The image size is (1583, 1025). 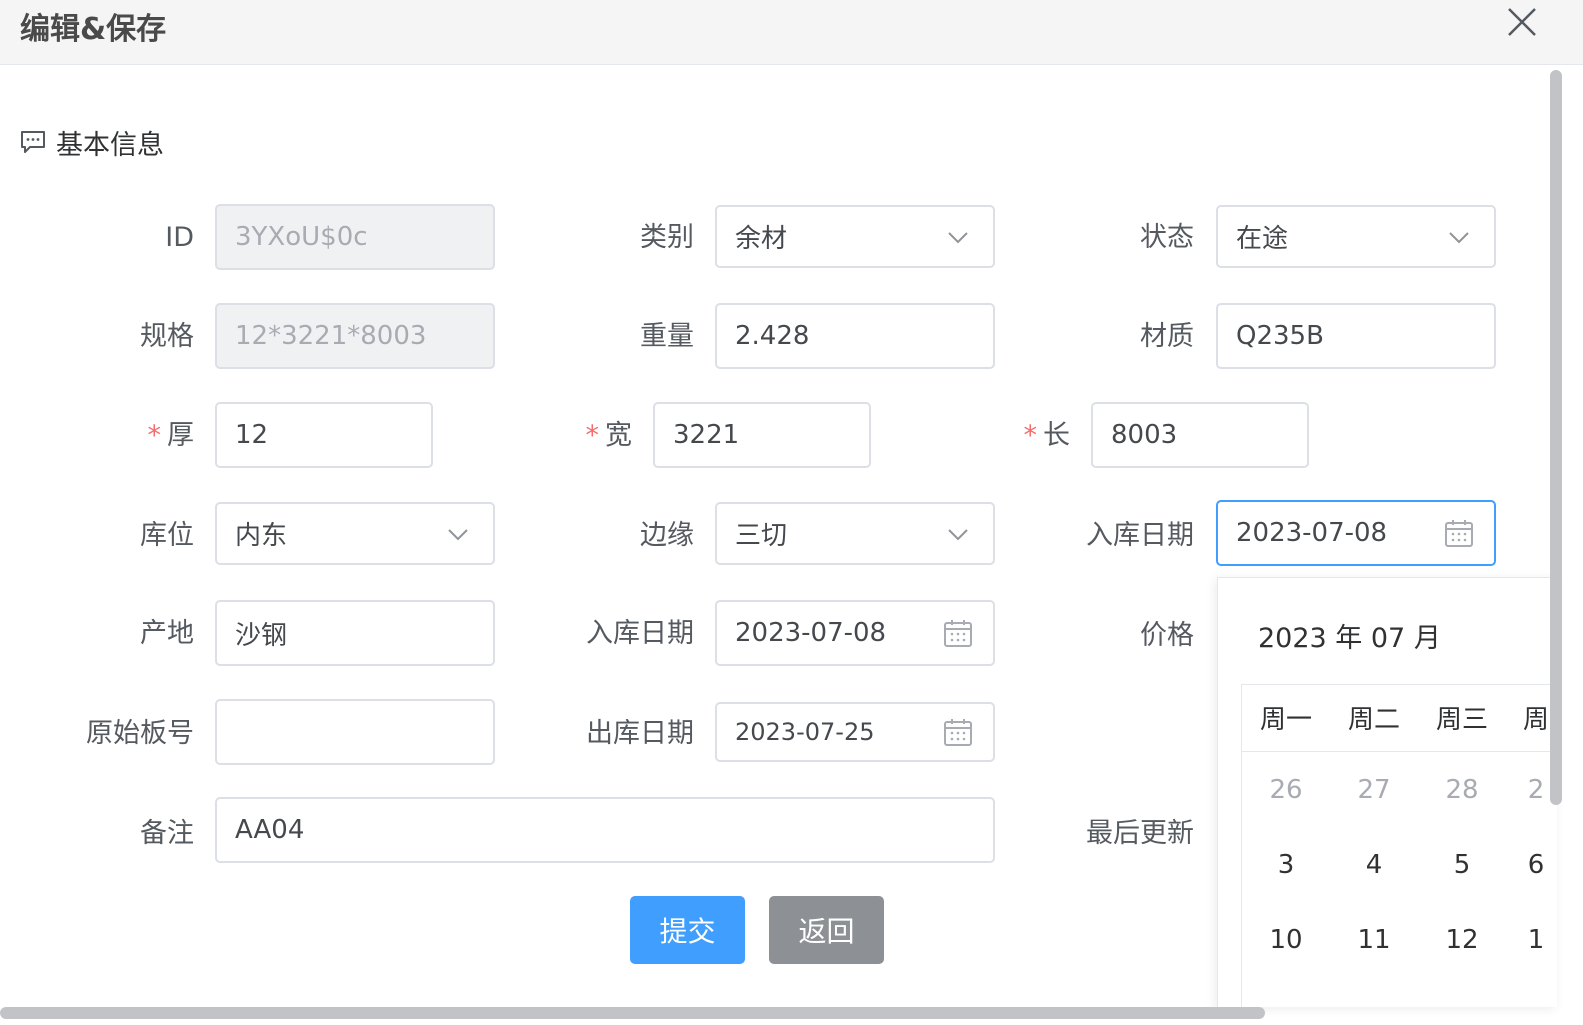 I want to click on material-input: Q235B, so click(x=1356, y=336).